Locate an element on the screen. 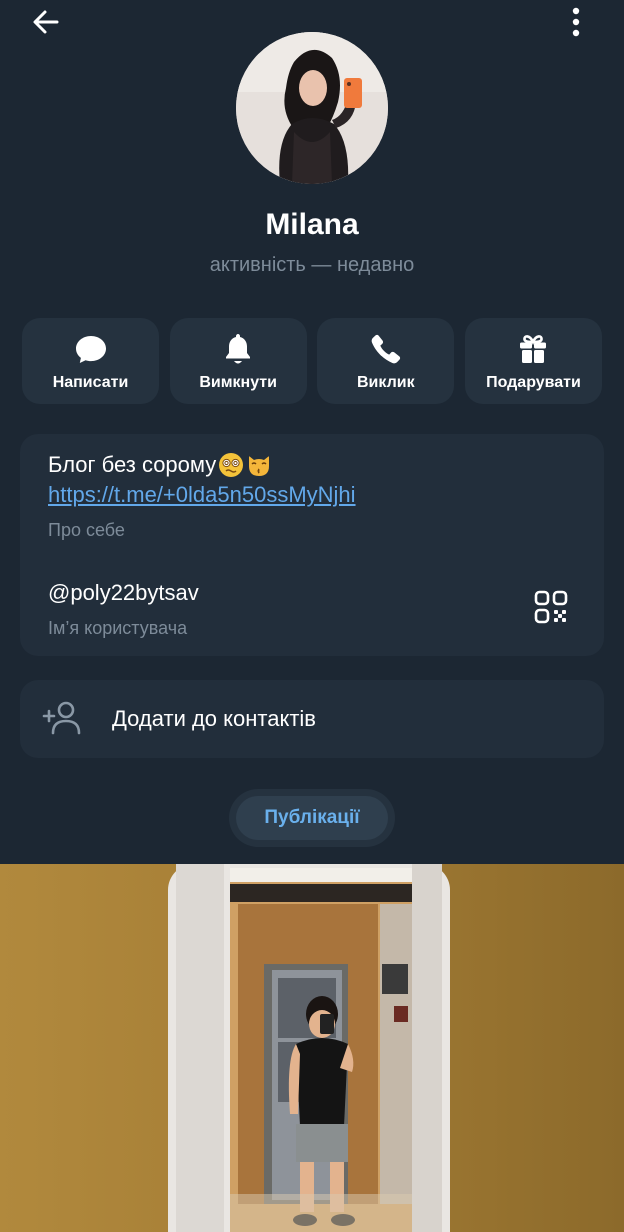  back-button is located at coordinates (46, 22).